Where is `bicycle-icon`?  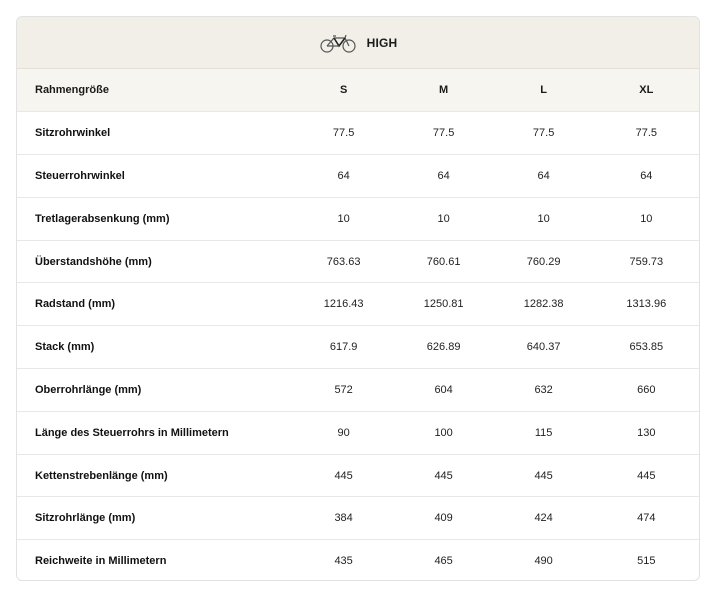
bicycle-icon is located at coordinates (338, 43).